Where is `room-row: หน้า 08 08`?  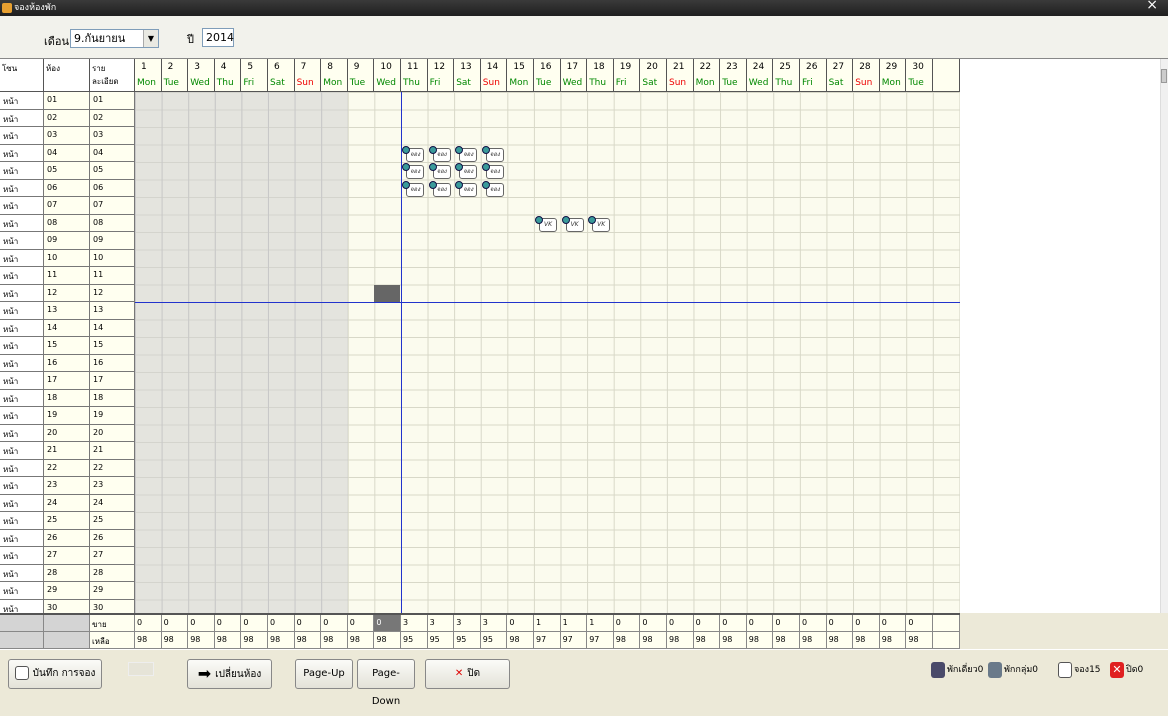
room-row: หน้า 08 08 is located at coordinates (480, 223).